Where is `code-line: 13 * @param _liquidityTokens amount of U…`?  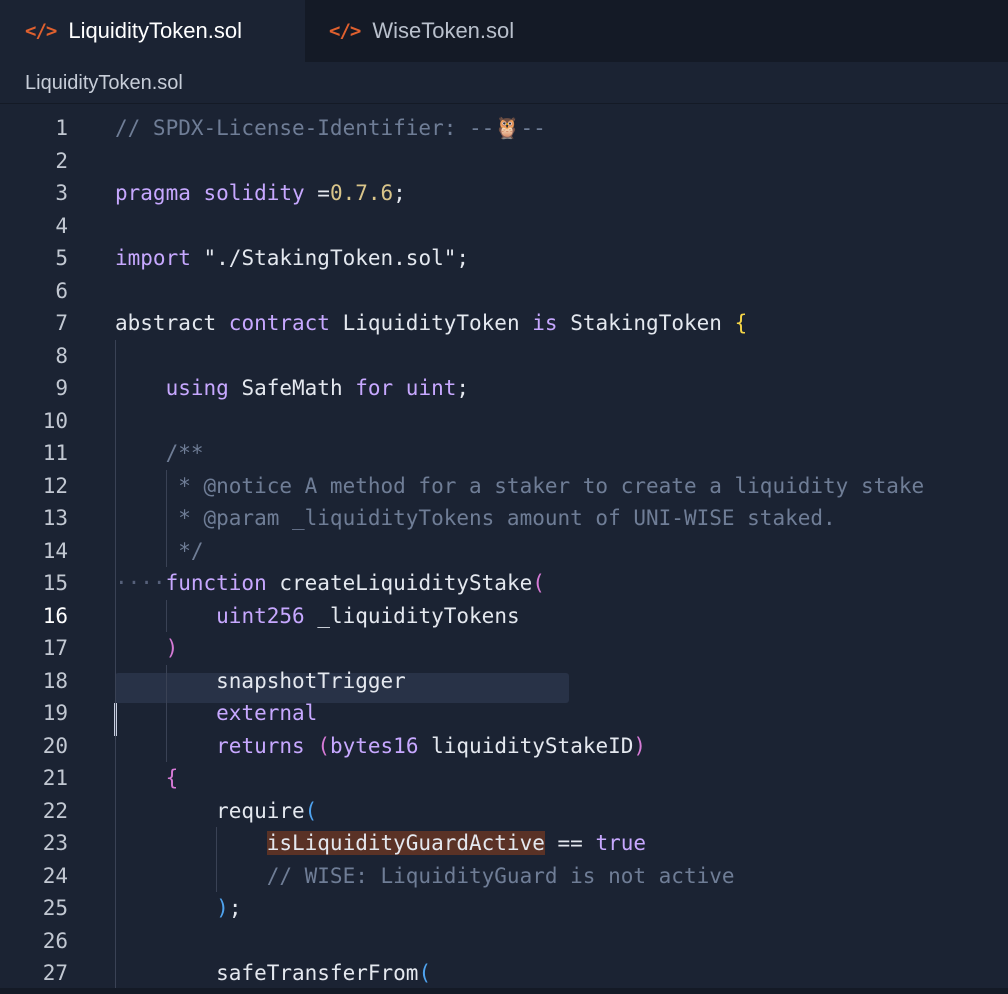
code-line: 13 * @param _liquidityTokens amount of U… is located at coordinates (504, 518).